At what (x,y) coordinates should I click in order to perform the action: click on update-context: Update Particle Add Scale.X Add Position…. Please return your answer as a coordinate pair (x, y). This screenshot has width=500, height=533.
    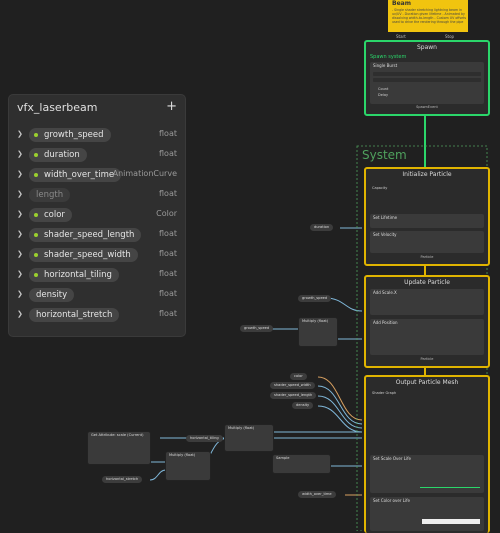
    Looking at the image, I should click on (427, 321).